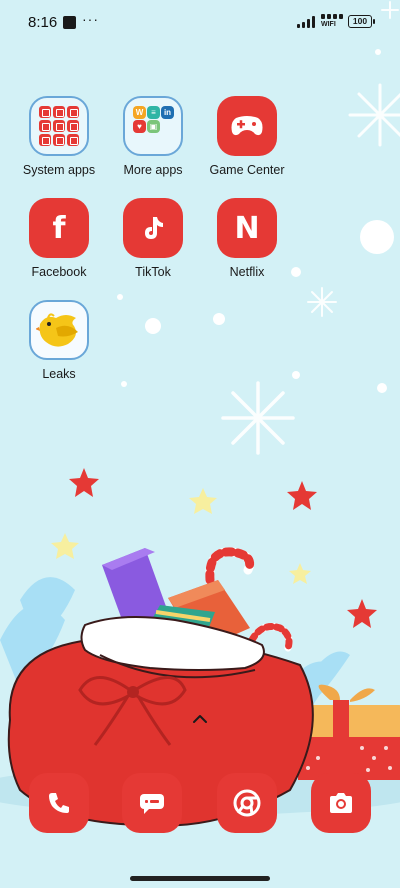  I want to click on chrome-icon, so click(247, 803).